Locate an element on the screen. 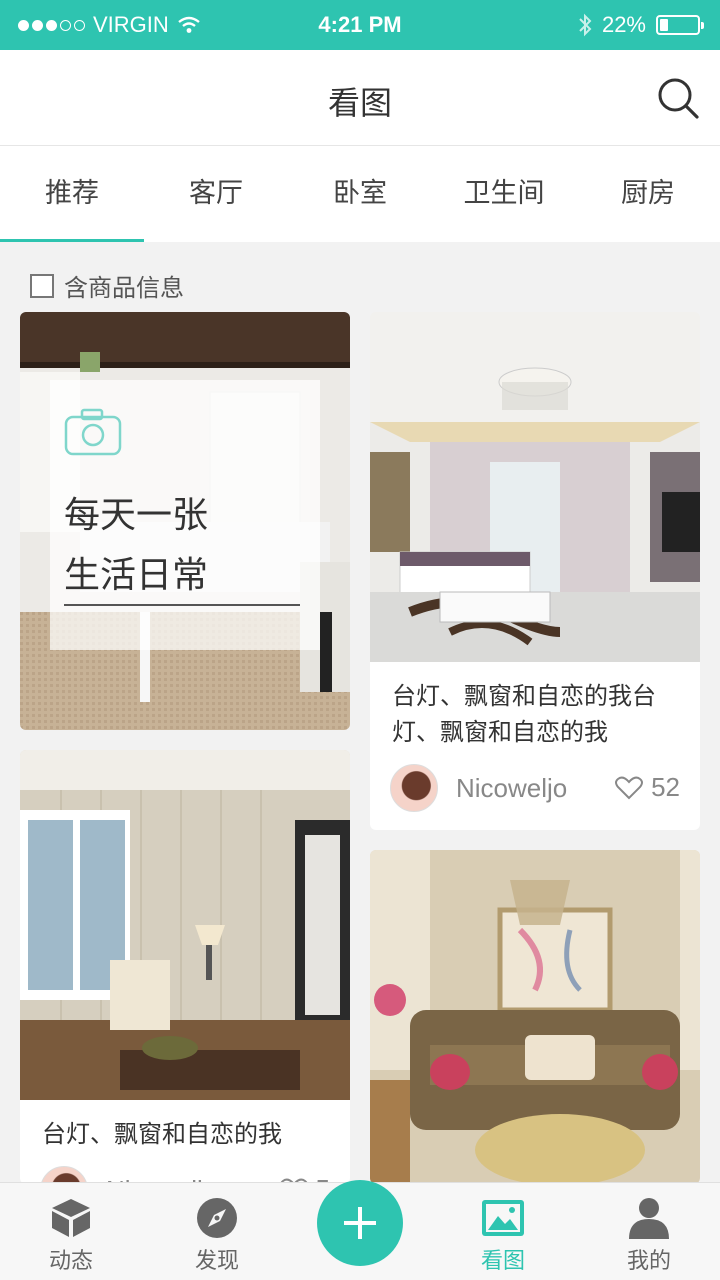  like-count: 52 is located at coordinates (665, 787).